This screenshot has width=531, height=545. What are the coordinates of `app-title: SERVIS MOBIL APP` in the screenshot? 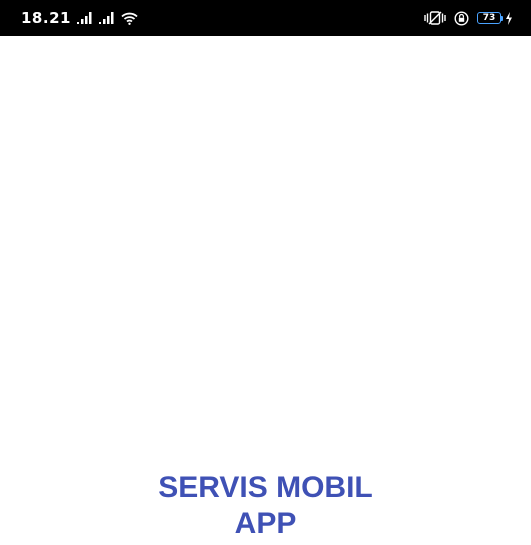 It's located at (265, 506).